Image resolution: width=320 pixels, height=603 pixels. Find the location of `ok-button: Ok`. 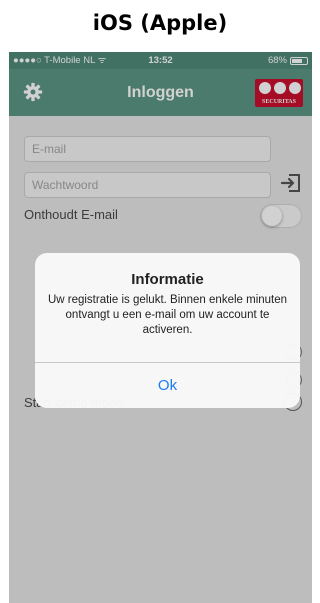

ok-button: Ok is located at coordinates (167, 385).